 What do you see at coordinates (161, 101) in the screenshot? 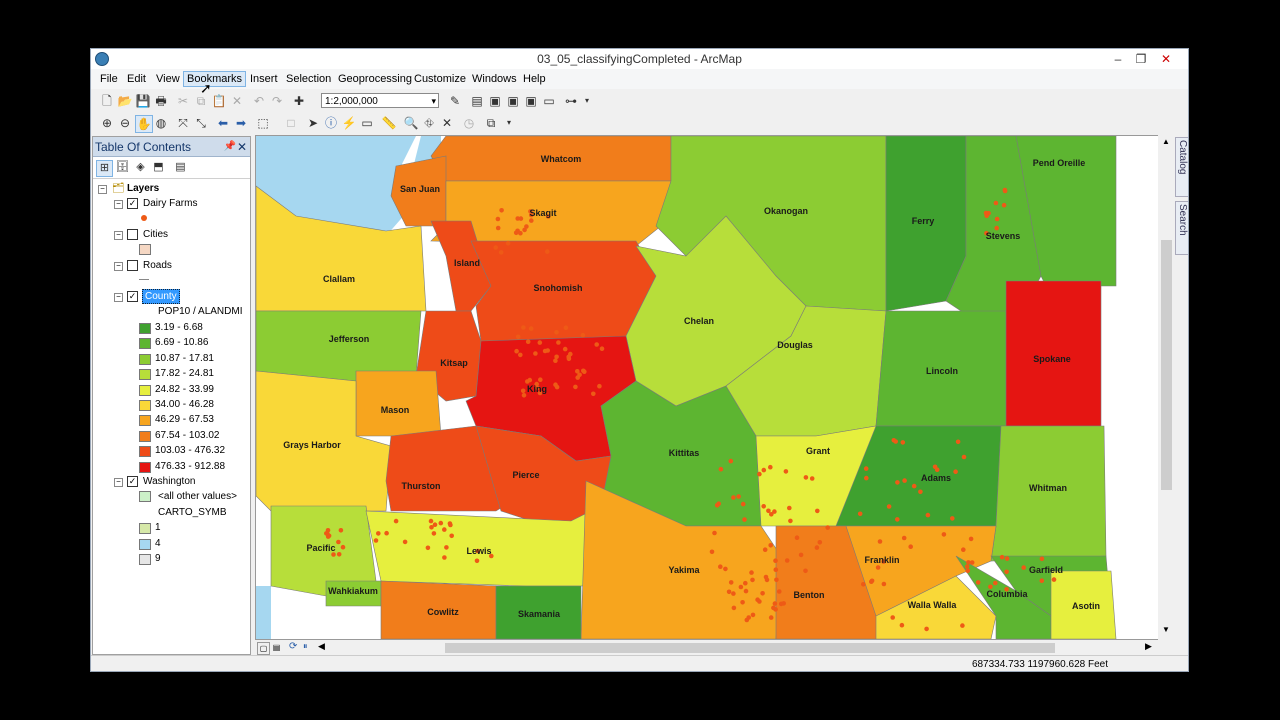
I see `print-icon: 🖶` at bounding box center [161, 101].